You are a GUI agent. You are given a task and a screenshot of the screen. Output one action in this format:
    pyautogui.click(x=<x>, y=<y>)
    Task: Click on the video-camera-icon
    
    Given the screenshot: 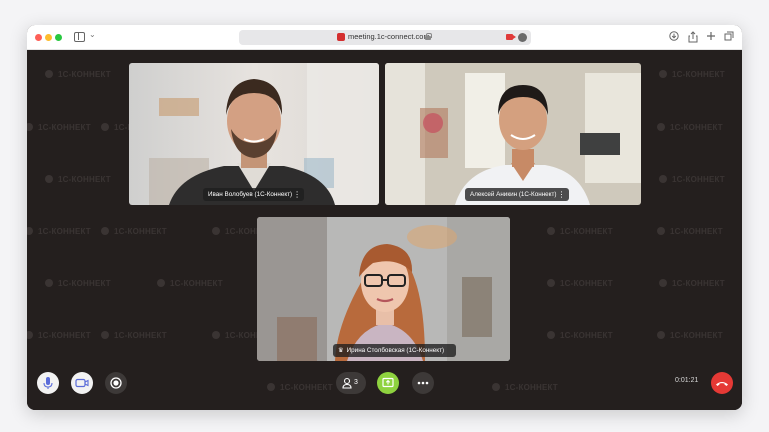 What is the action you would take?
    pyautogui.click(x=82, y=383)
    